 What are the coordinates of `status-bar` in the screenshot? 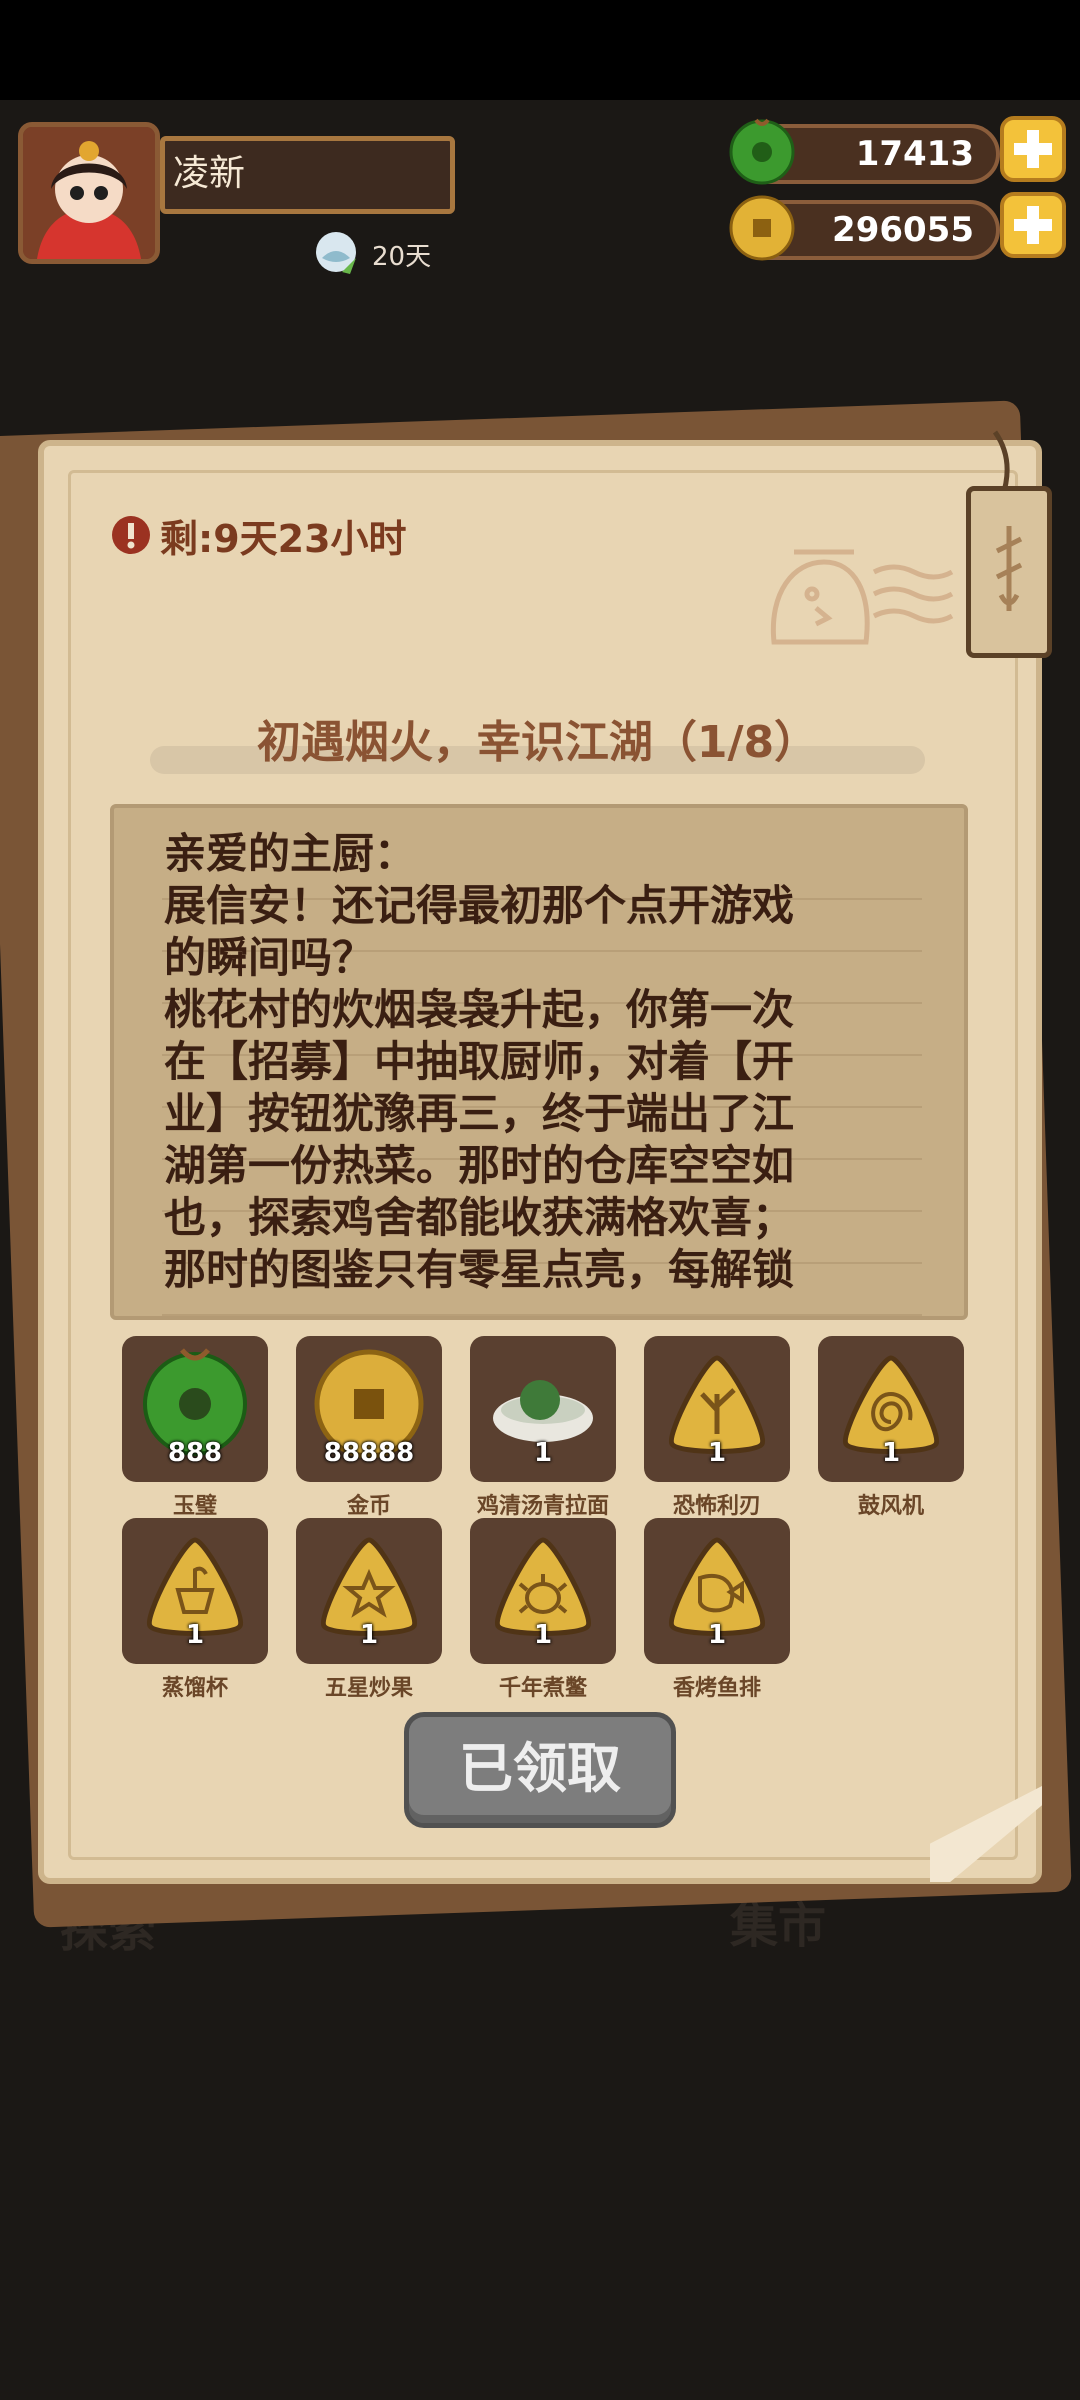 It's located at (540, 50).